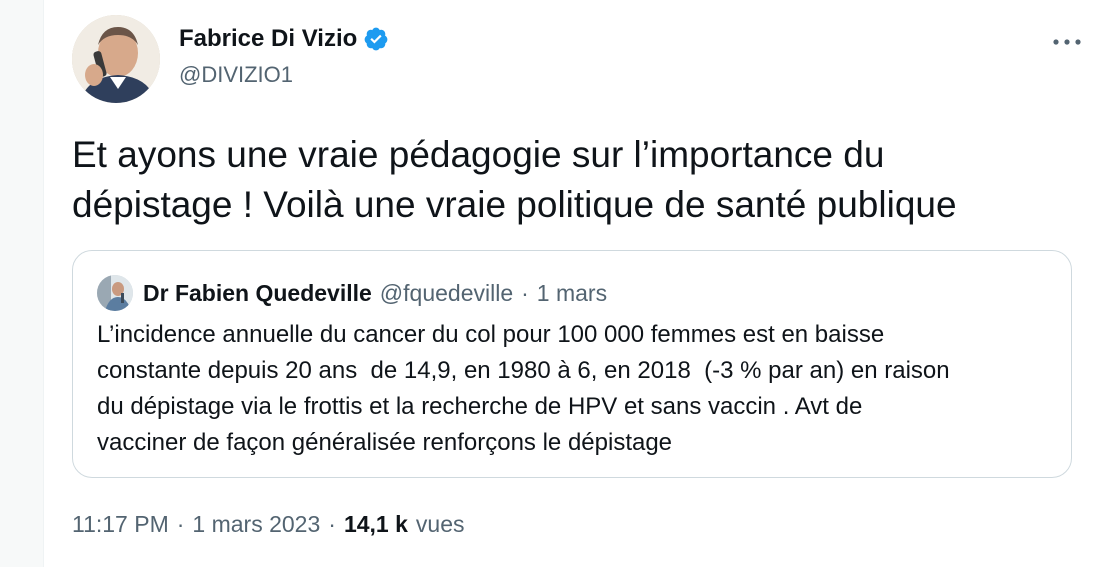 This screenshot has width=1114, height=567. Describe the element at coordinates (376, 39) in the screenshot. I see `verified-badge-icon` at that location.